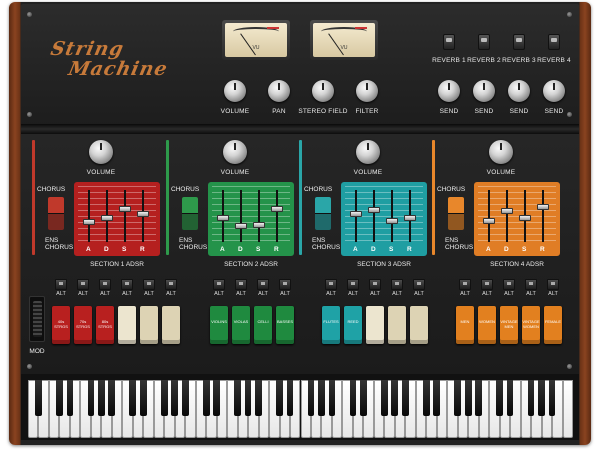  Describe the element at coordinates (285, 325) in the screenshot. I see `tab-switch: BASSES` at that location.